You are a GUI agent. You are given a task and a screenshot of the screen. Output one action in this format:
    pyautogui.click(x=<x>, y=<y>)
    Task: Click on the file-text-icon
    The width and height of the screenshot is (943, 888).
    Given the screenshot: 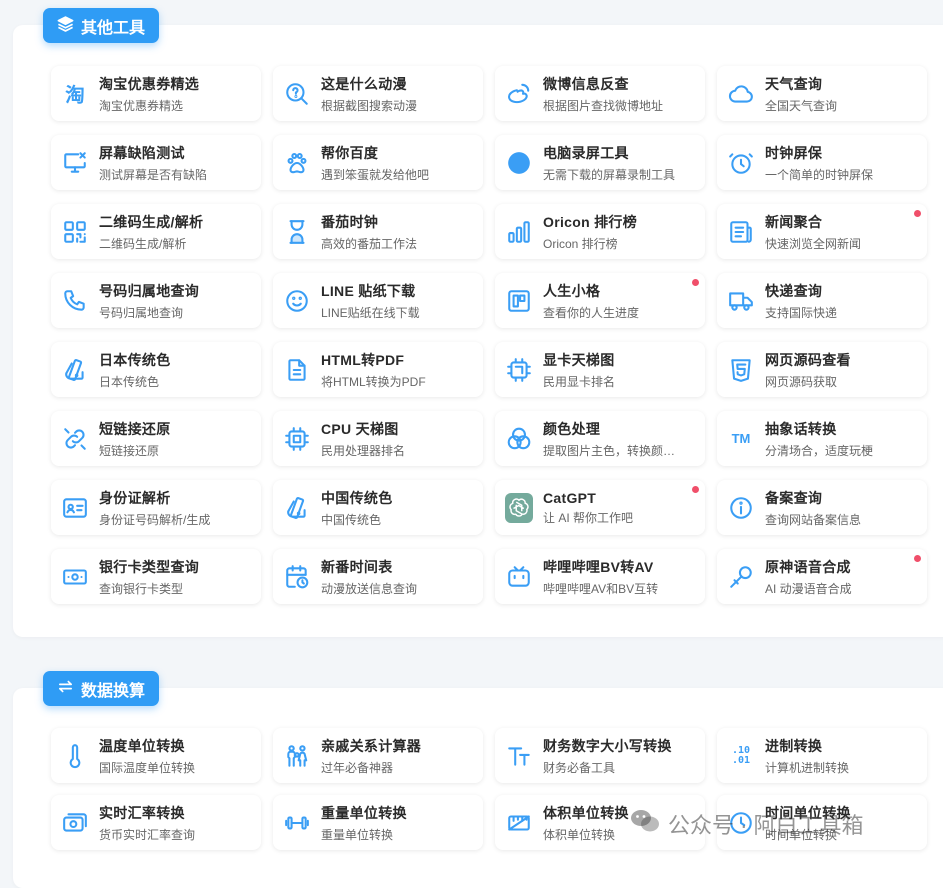 What is the action you would take?
    pyautogui.click(x=297, y=370)
    